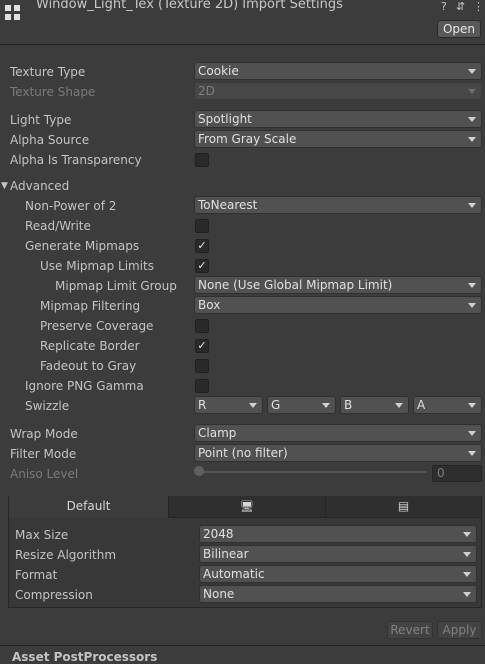 The height and width of the screenshot is (664, 485). I want to click on monitor-icon: 🖥, so click(247, 506).